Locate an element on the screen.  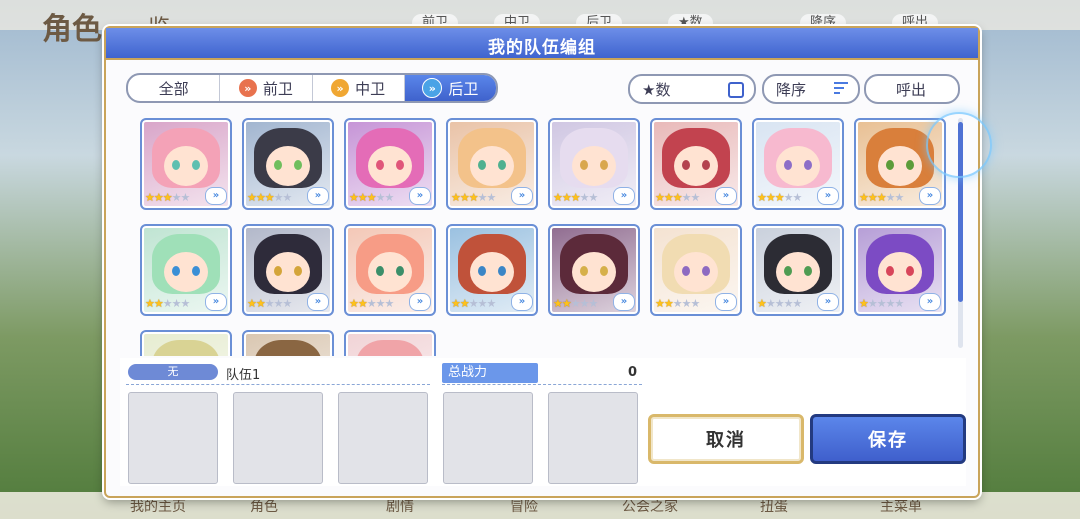
dialog-header: 我的队伍编组 is located at coordinates (542, 44).